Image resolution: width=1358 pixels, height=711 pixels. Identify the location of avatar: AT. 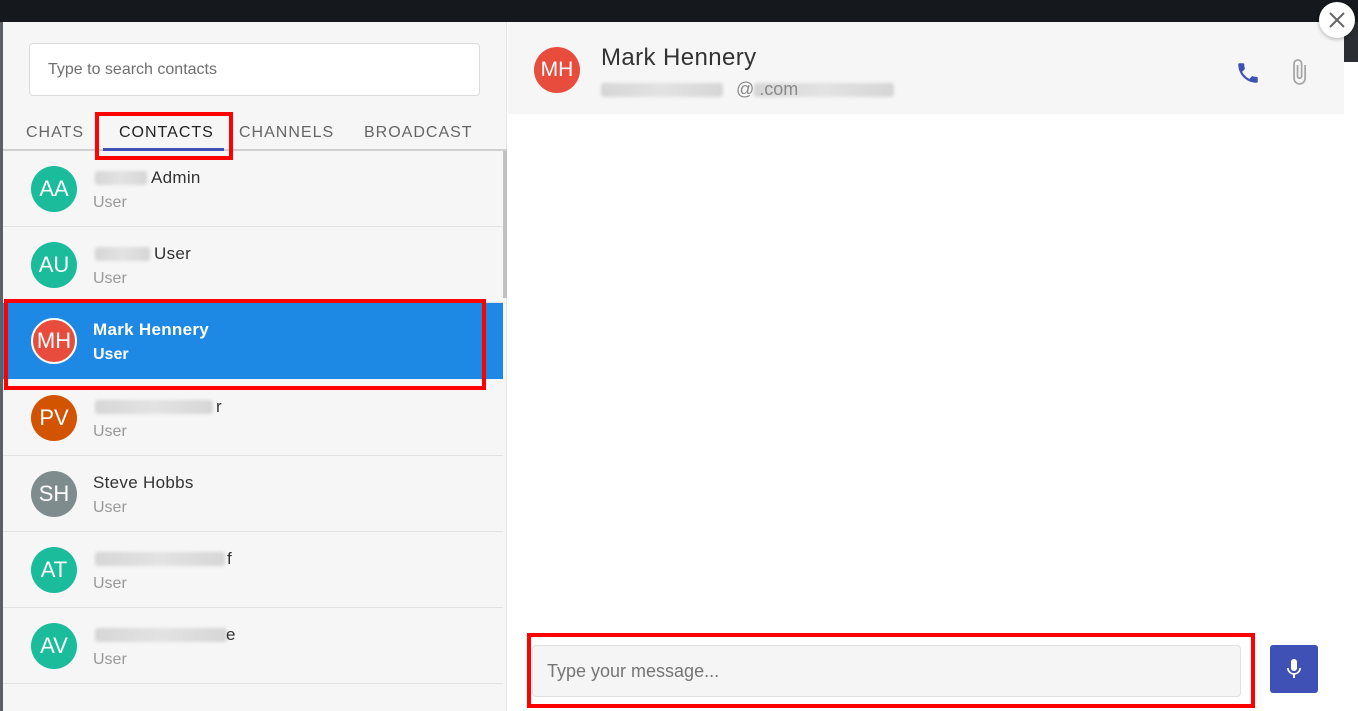
(54, 570).